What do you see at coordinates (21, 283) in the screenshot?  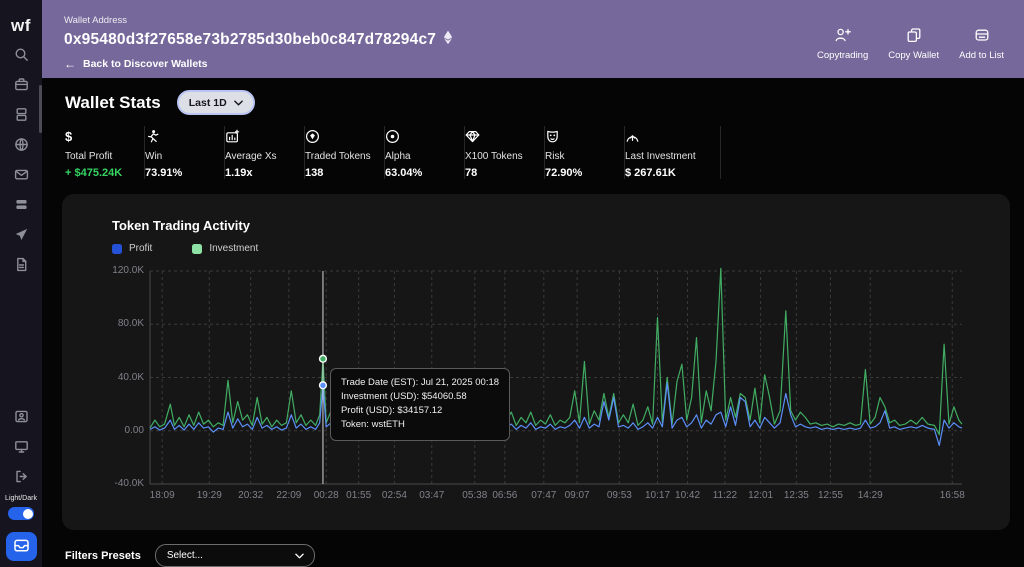 I see `sidebar: wf Light/Dark` at bounding box center [21, 283].